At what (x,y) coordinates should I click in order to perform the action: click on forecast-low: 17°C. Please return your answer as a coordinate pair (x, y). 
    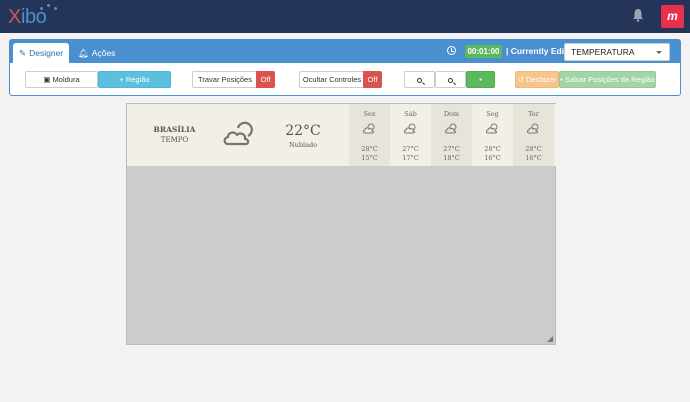
    Looking at the image, I should click on (410, 158).